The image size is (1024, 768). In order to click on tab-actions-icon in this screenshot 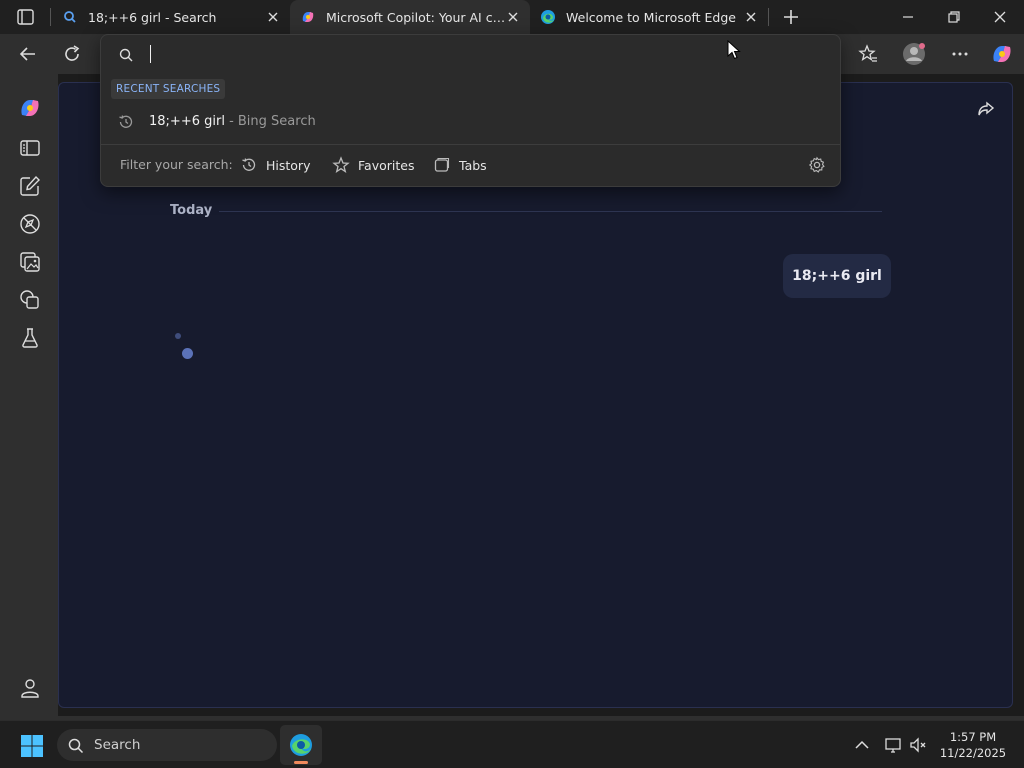, I will do `click(24, 17)`.